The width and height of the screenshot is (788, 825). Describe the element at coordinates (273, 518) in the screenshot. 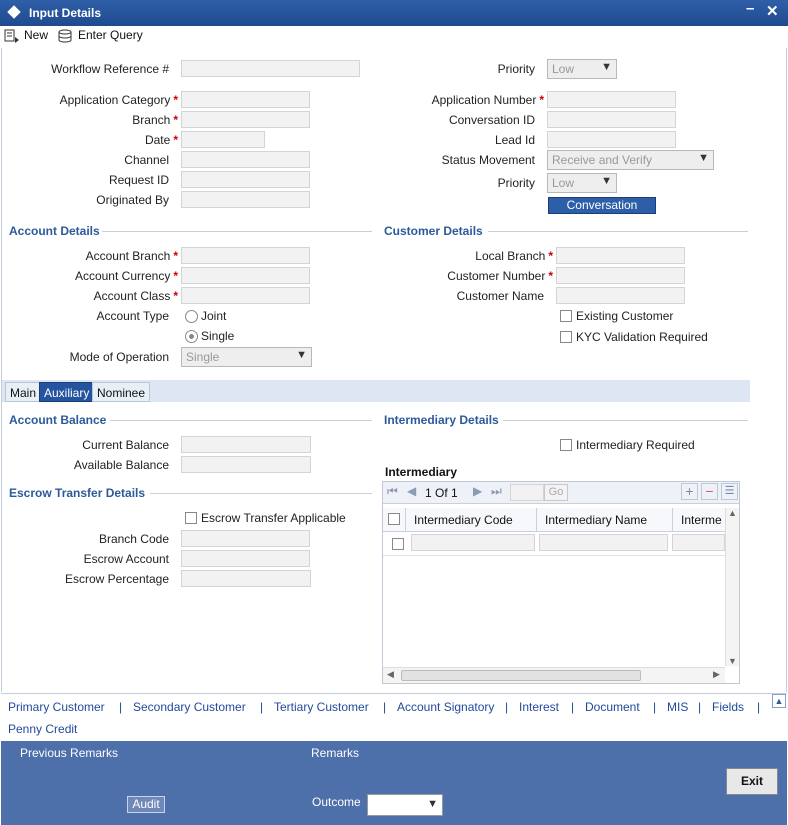

I see `escrow-applicable-label: Escrow Transfer Applicable` at that location.